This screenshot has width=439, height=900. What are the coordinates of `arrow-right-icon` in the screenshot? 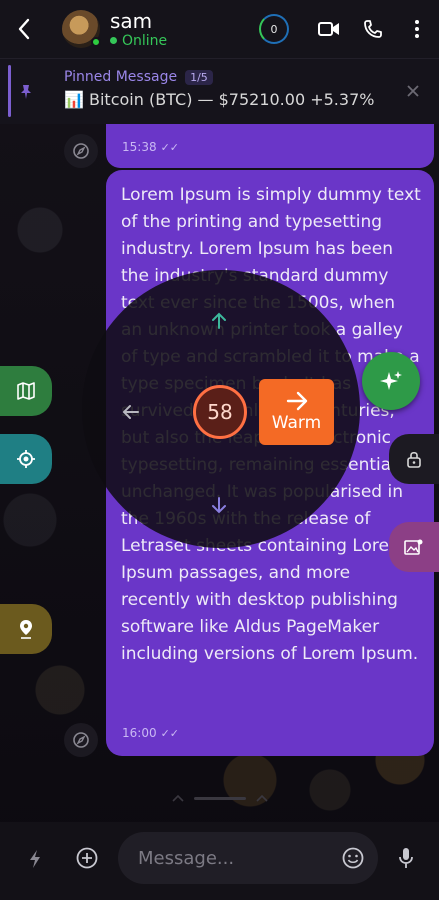 It's located at (296, 401).